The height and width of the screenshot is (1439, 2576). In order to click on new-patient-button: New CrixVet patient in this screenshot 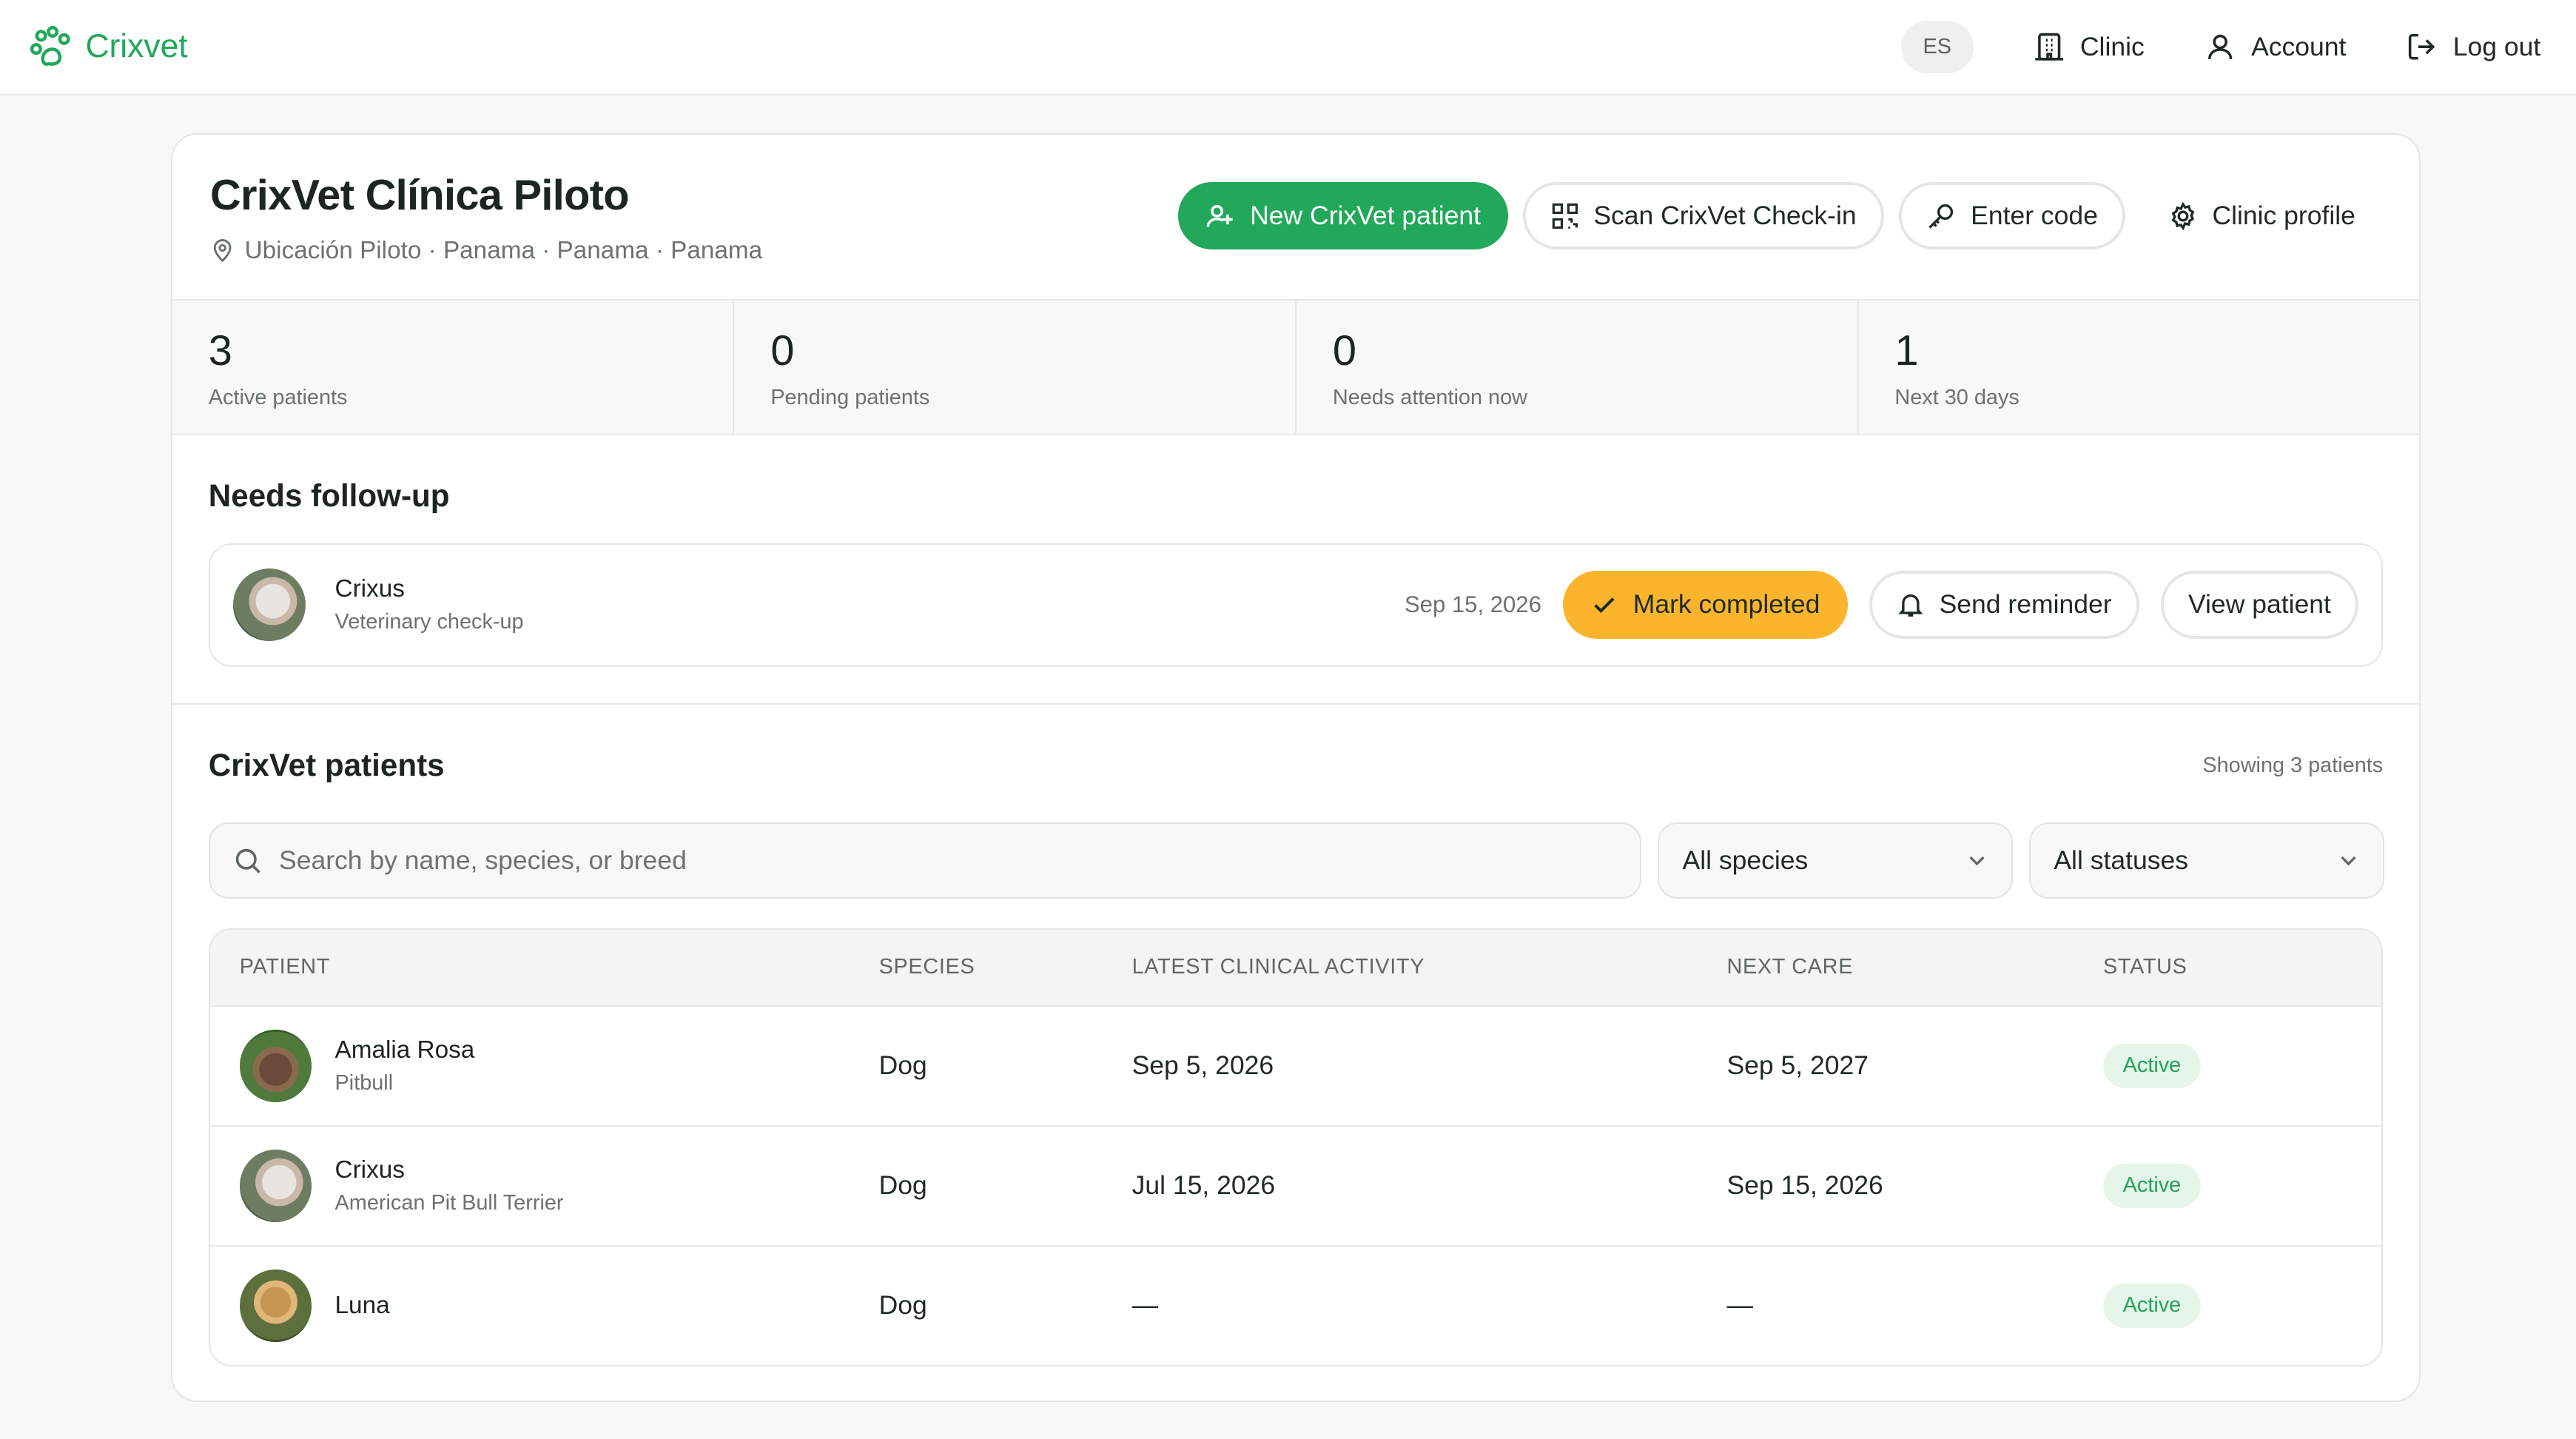, I will do `click(1343, 216)`.